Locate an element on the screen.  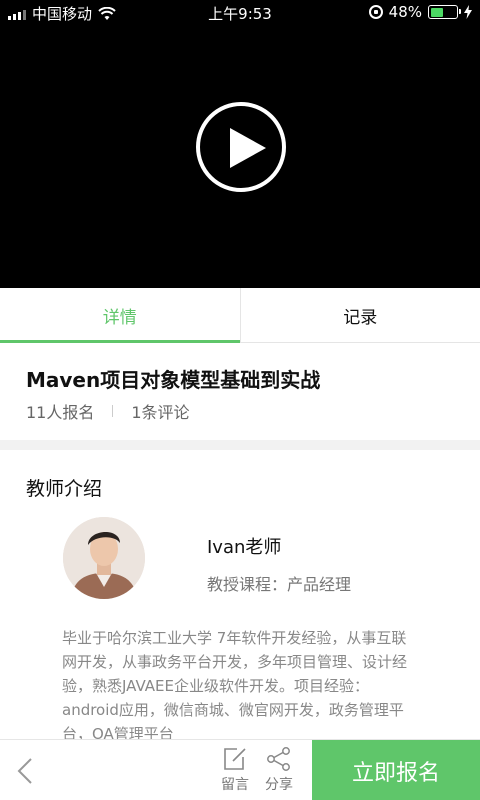
comment-button: 留言 is located at coordinates (235, 770).